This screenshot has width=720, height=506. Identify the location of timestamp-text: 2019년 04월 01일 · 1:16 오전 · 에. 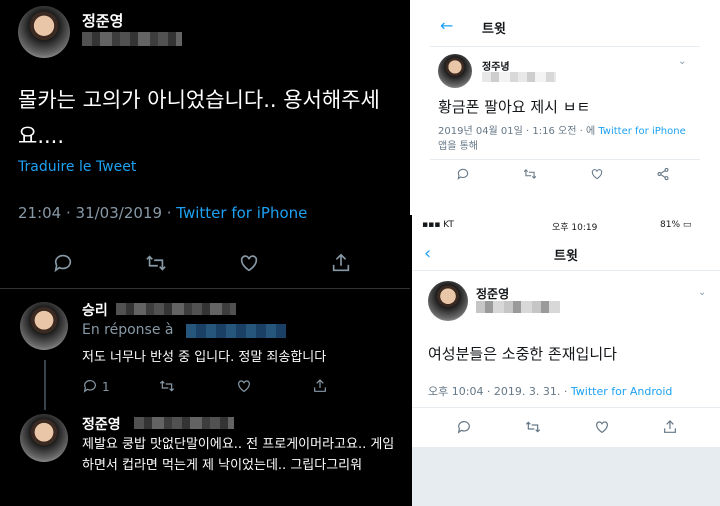
(518, 131).